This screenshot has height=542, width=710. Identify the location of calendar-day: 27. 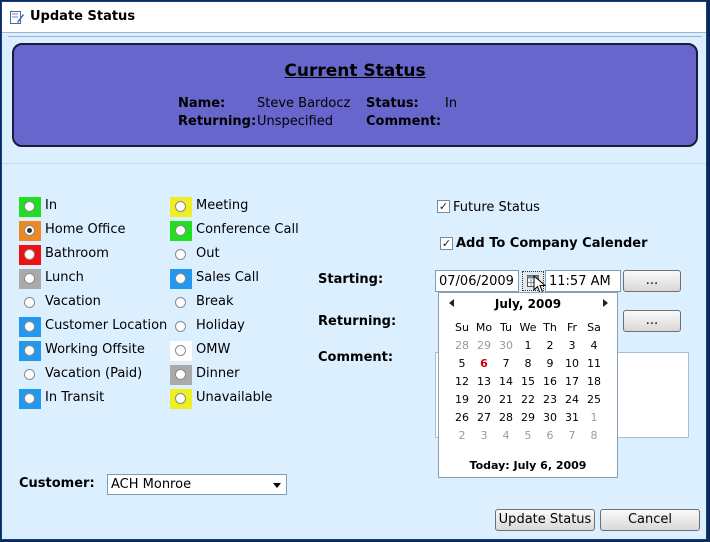
(484, 417).